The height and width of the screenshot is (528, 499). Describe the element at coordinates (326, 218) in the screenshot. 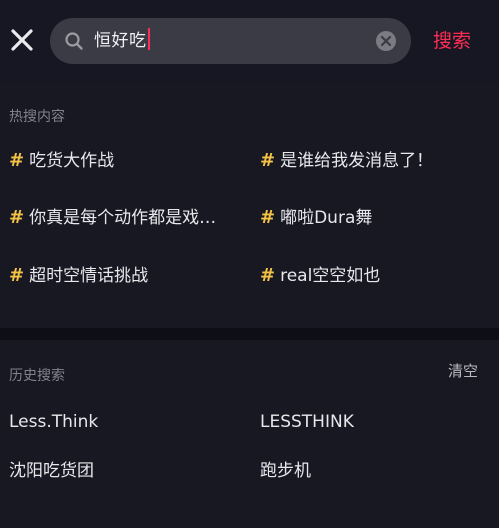

I see `hot-item-label: 嘟啦Dura舞` at that location.